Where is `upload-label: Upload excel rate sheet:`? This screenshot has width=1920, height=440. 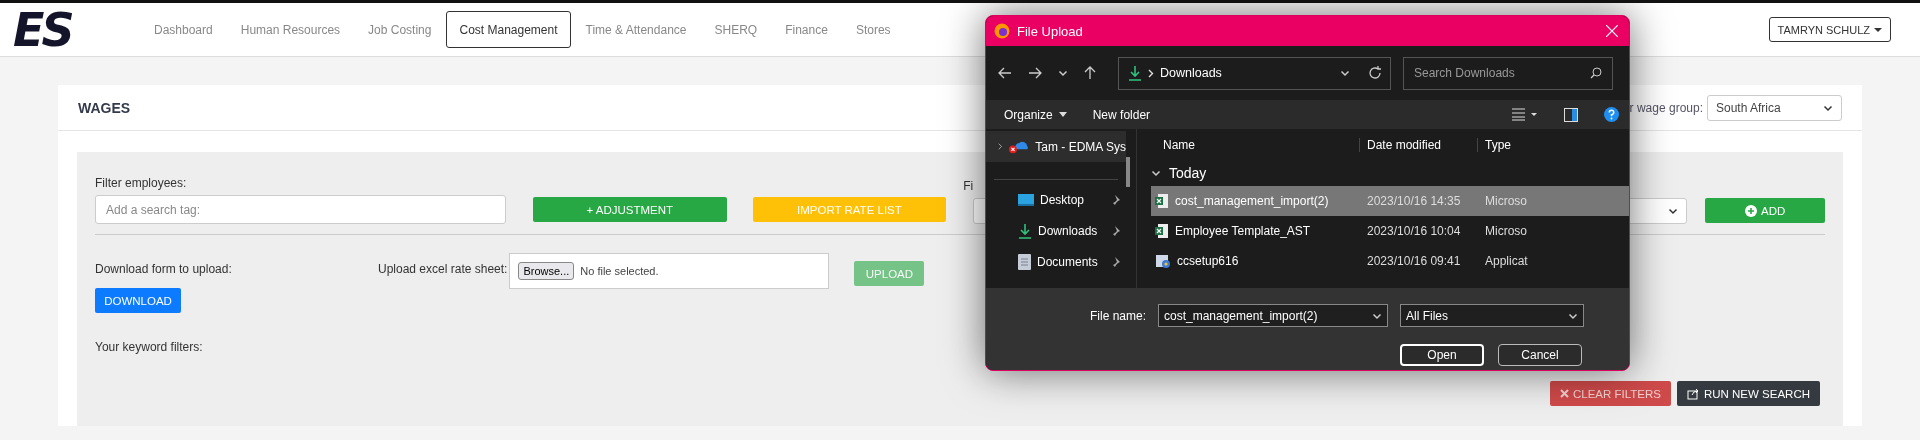 upload-label: Upload excel rate sheet: is located at coordinates (443, 269).